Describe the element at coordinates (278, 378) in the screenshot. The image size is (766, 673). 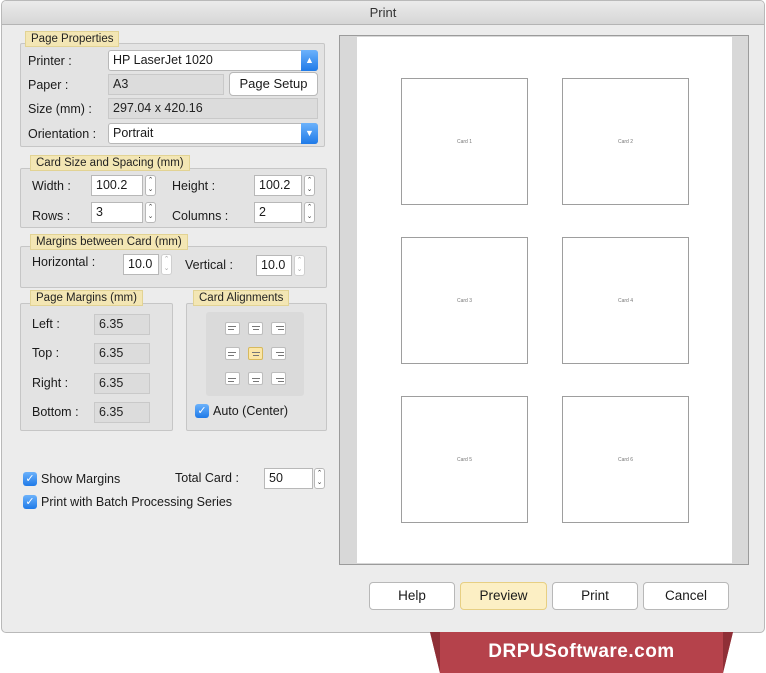
I see `align-bottom-right-button` at that location.